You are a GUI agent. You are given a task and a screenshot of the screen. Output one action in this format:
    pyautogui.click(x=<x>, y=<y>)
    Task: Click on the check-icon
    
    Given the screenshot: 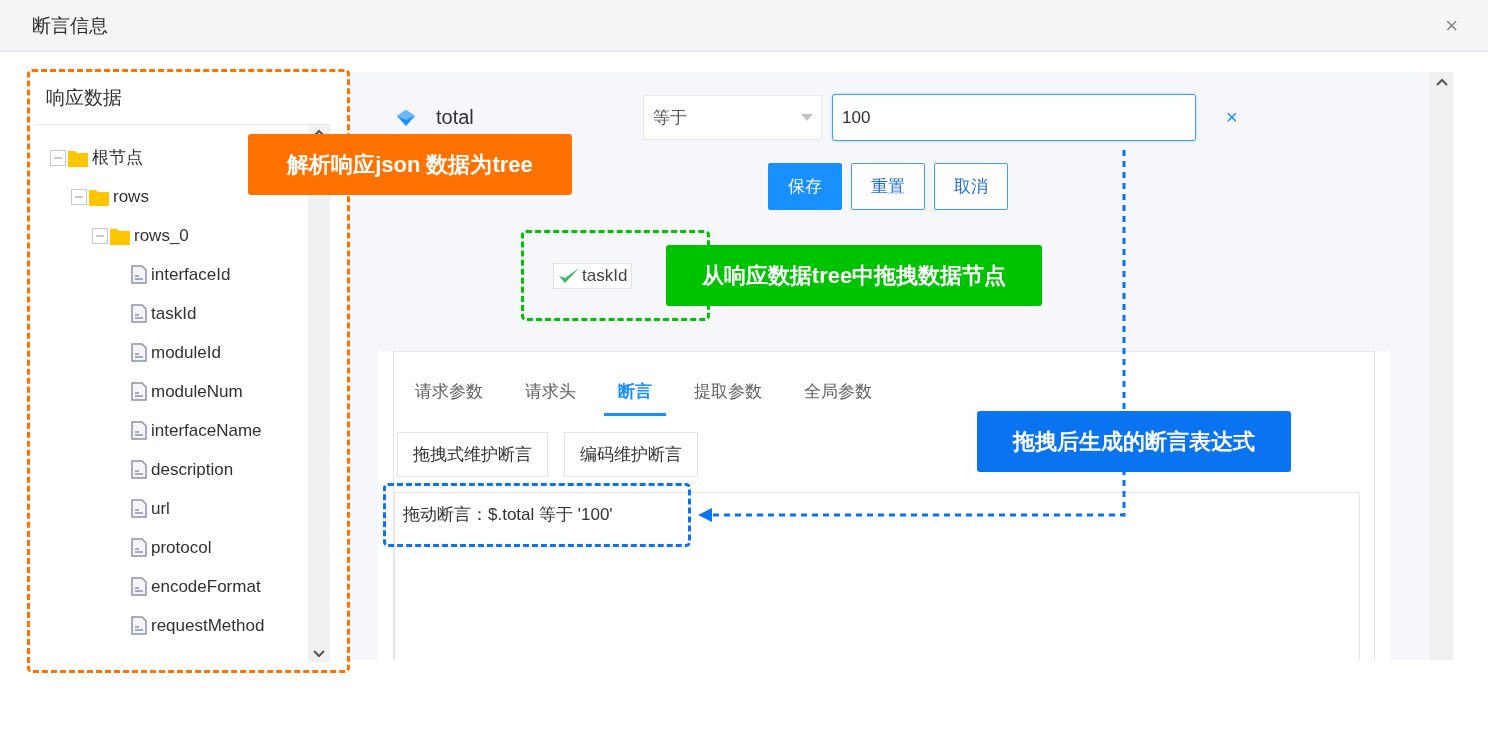 What is the action you would take?
    pyautogui.click(x=569, y=276)
    